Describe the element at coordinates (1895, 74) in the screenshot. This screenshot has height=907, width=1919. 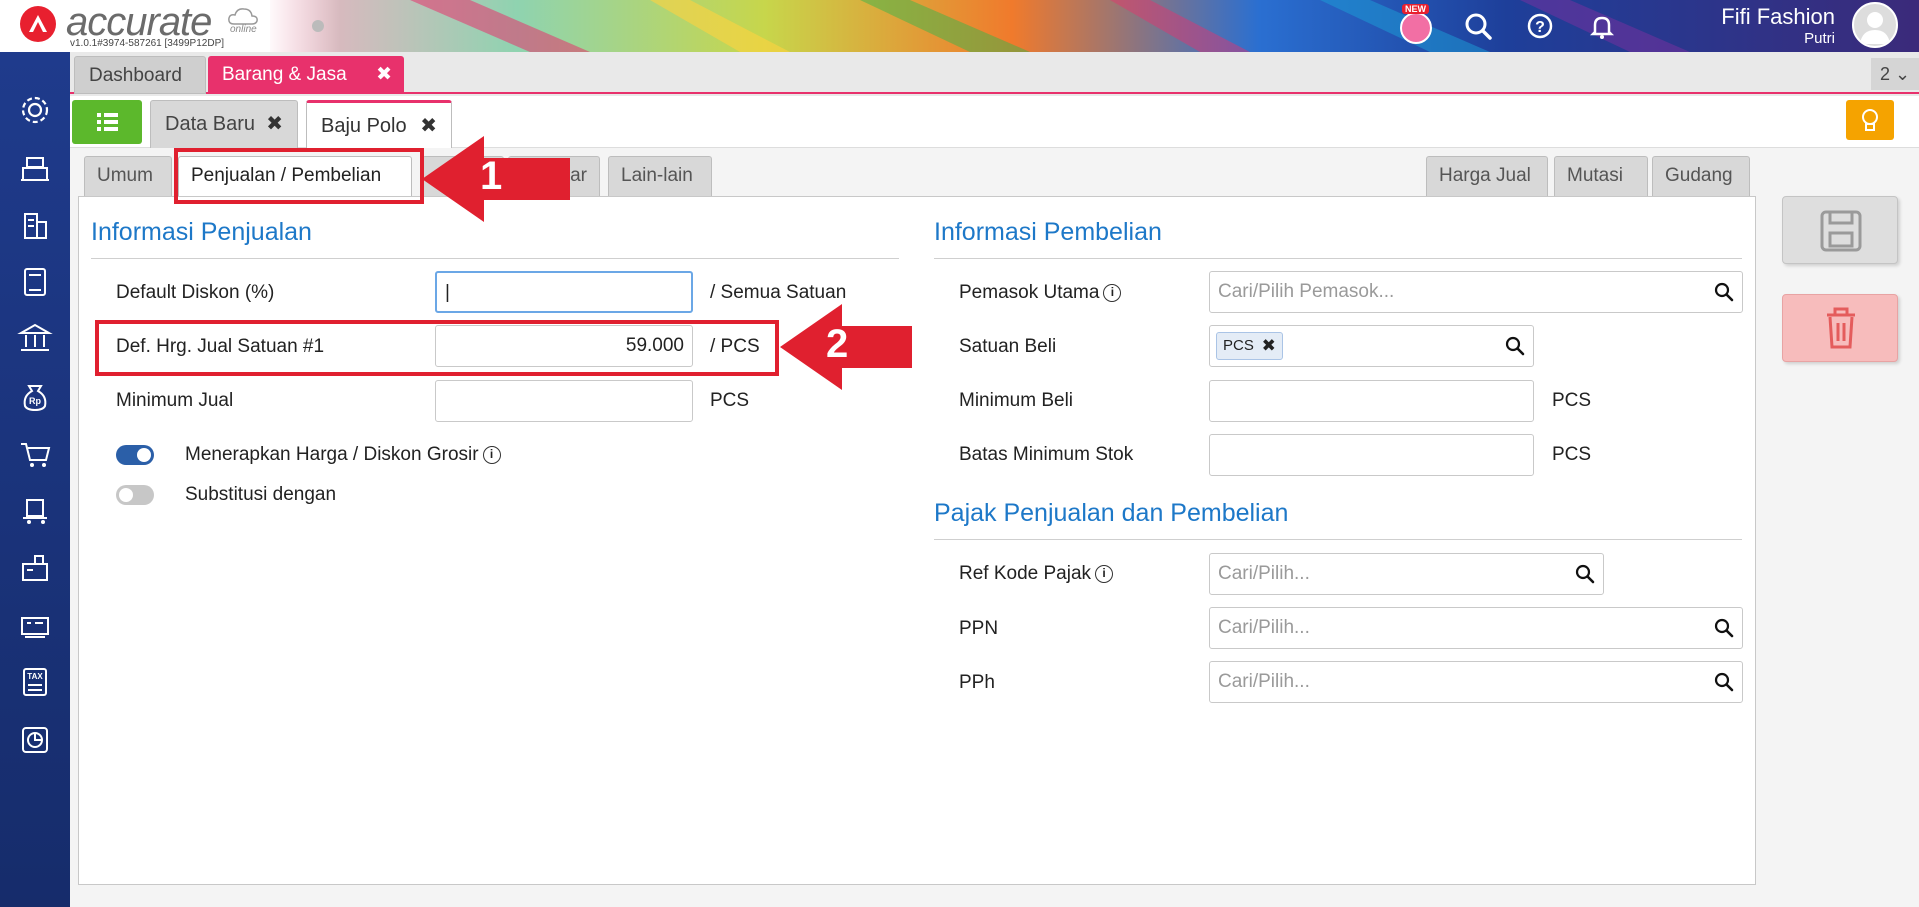
I see `open-tabs-count-dropdown: 2 ⌄` at that location.